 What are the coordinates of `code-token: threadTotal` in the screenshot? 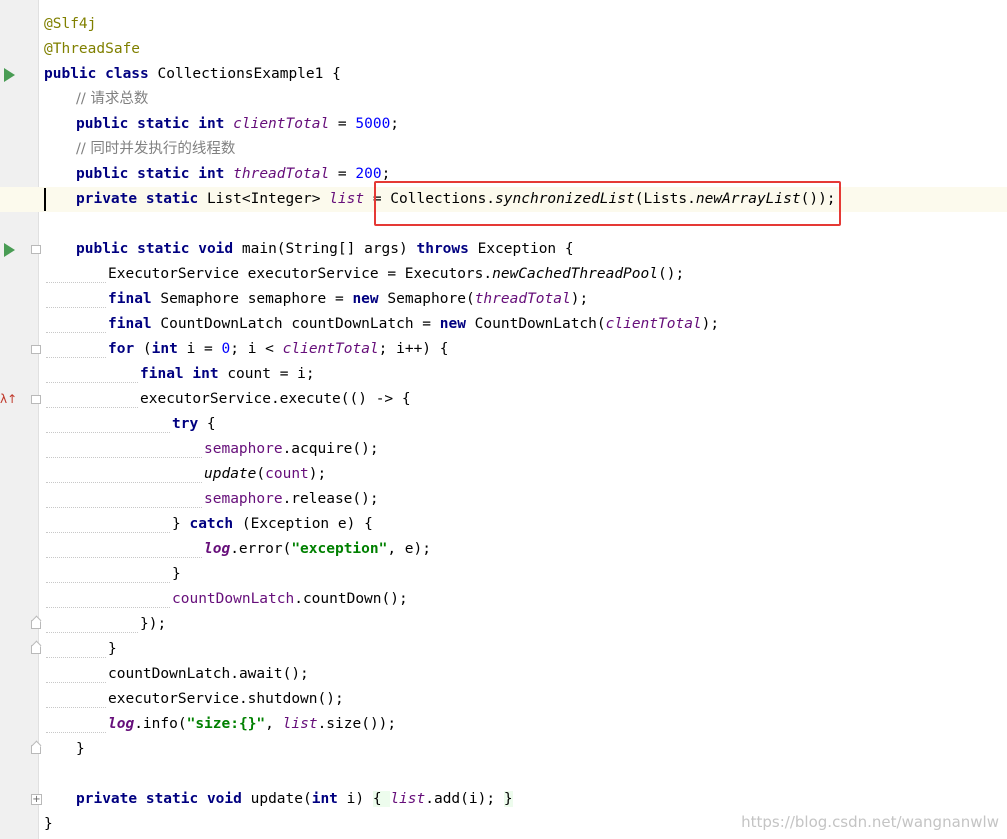 It's located at (522, 299).